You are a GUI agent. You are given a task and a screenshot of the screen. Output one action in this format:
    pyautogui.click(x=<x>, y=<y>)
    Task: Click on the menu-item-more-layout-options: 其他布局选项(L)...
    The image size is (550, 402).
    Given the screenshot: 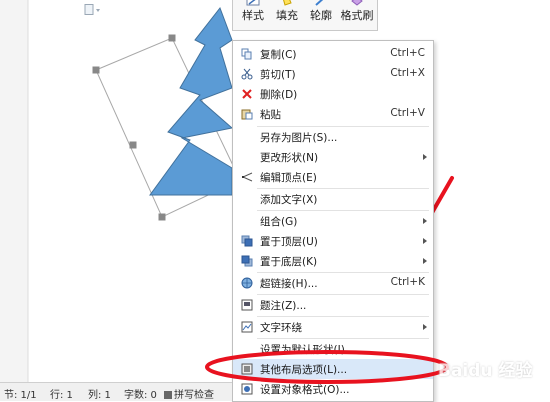 What is the action you would take?
    pyautogui.click(x=333, y=369)
    